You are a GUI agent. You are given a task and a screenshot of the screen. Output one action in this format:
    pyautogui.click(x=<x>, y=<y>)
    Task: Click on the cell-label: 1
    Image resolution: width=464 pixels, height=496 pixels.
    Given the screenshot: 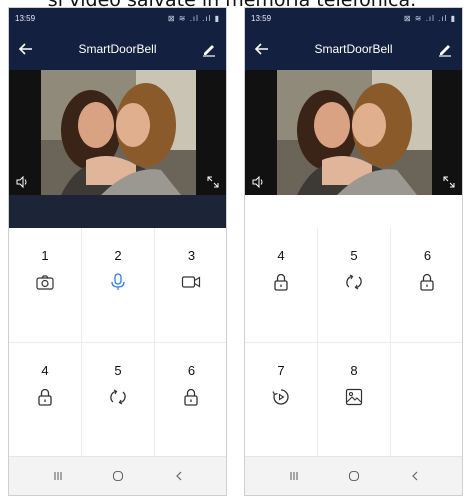 What is the action you would take?
    pyautogui.click(x=45, y=255)
    